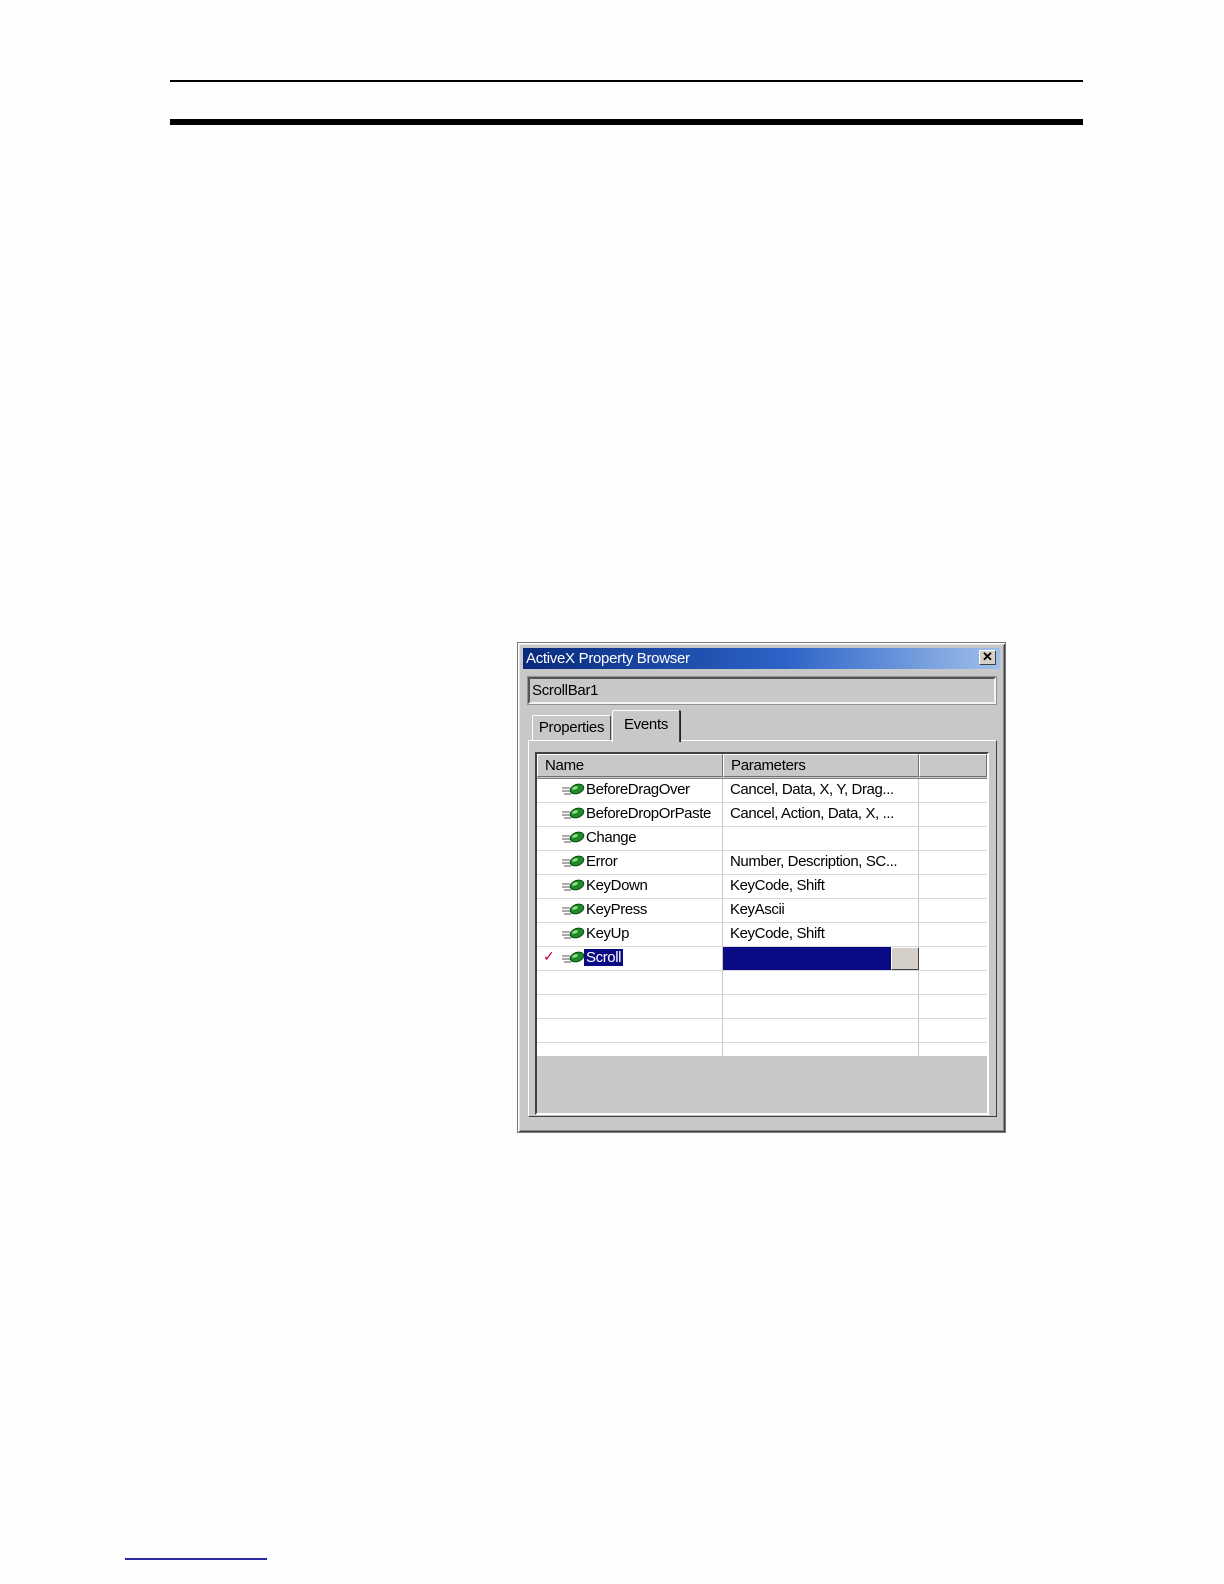  I want to click on grid-header: Name Parameters, so click(762, 766).